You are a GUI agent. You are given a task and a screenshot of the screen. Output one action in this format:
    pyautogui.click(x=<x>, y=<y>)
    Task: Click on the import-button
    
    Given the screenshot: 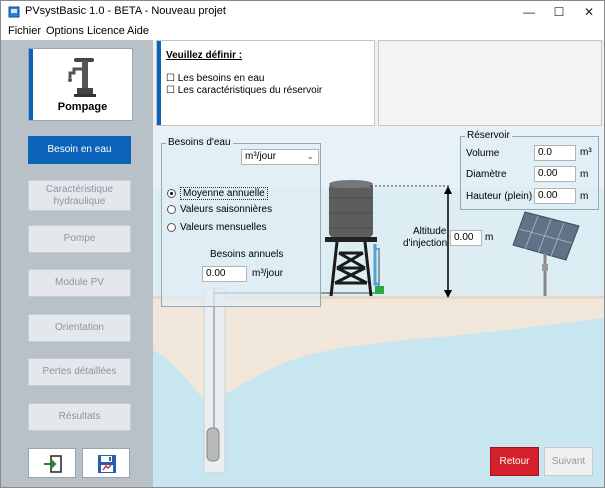 What is the action you would take?
    pyautogui.click(x=52, y=463)
    